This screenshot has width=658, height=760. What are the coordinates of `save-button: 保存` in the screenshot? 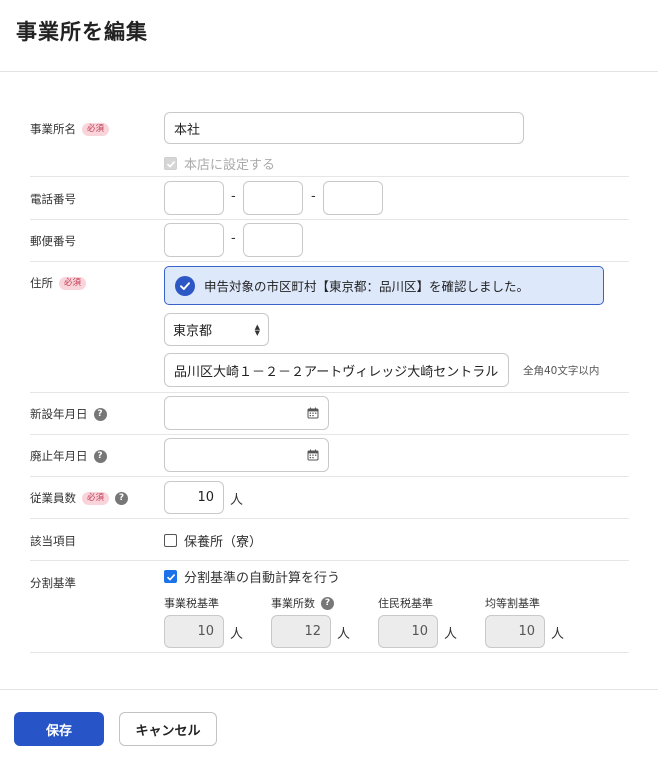 It's located at (59, 729).